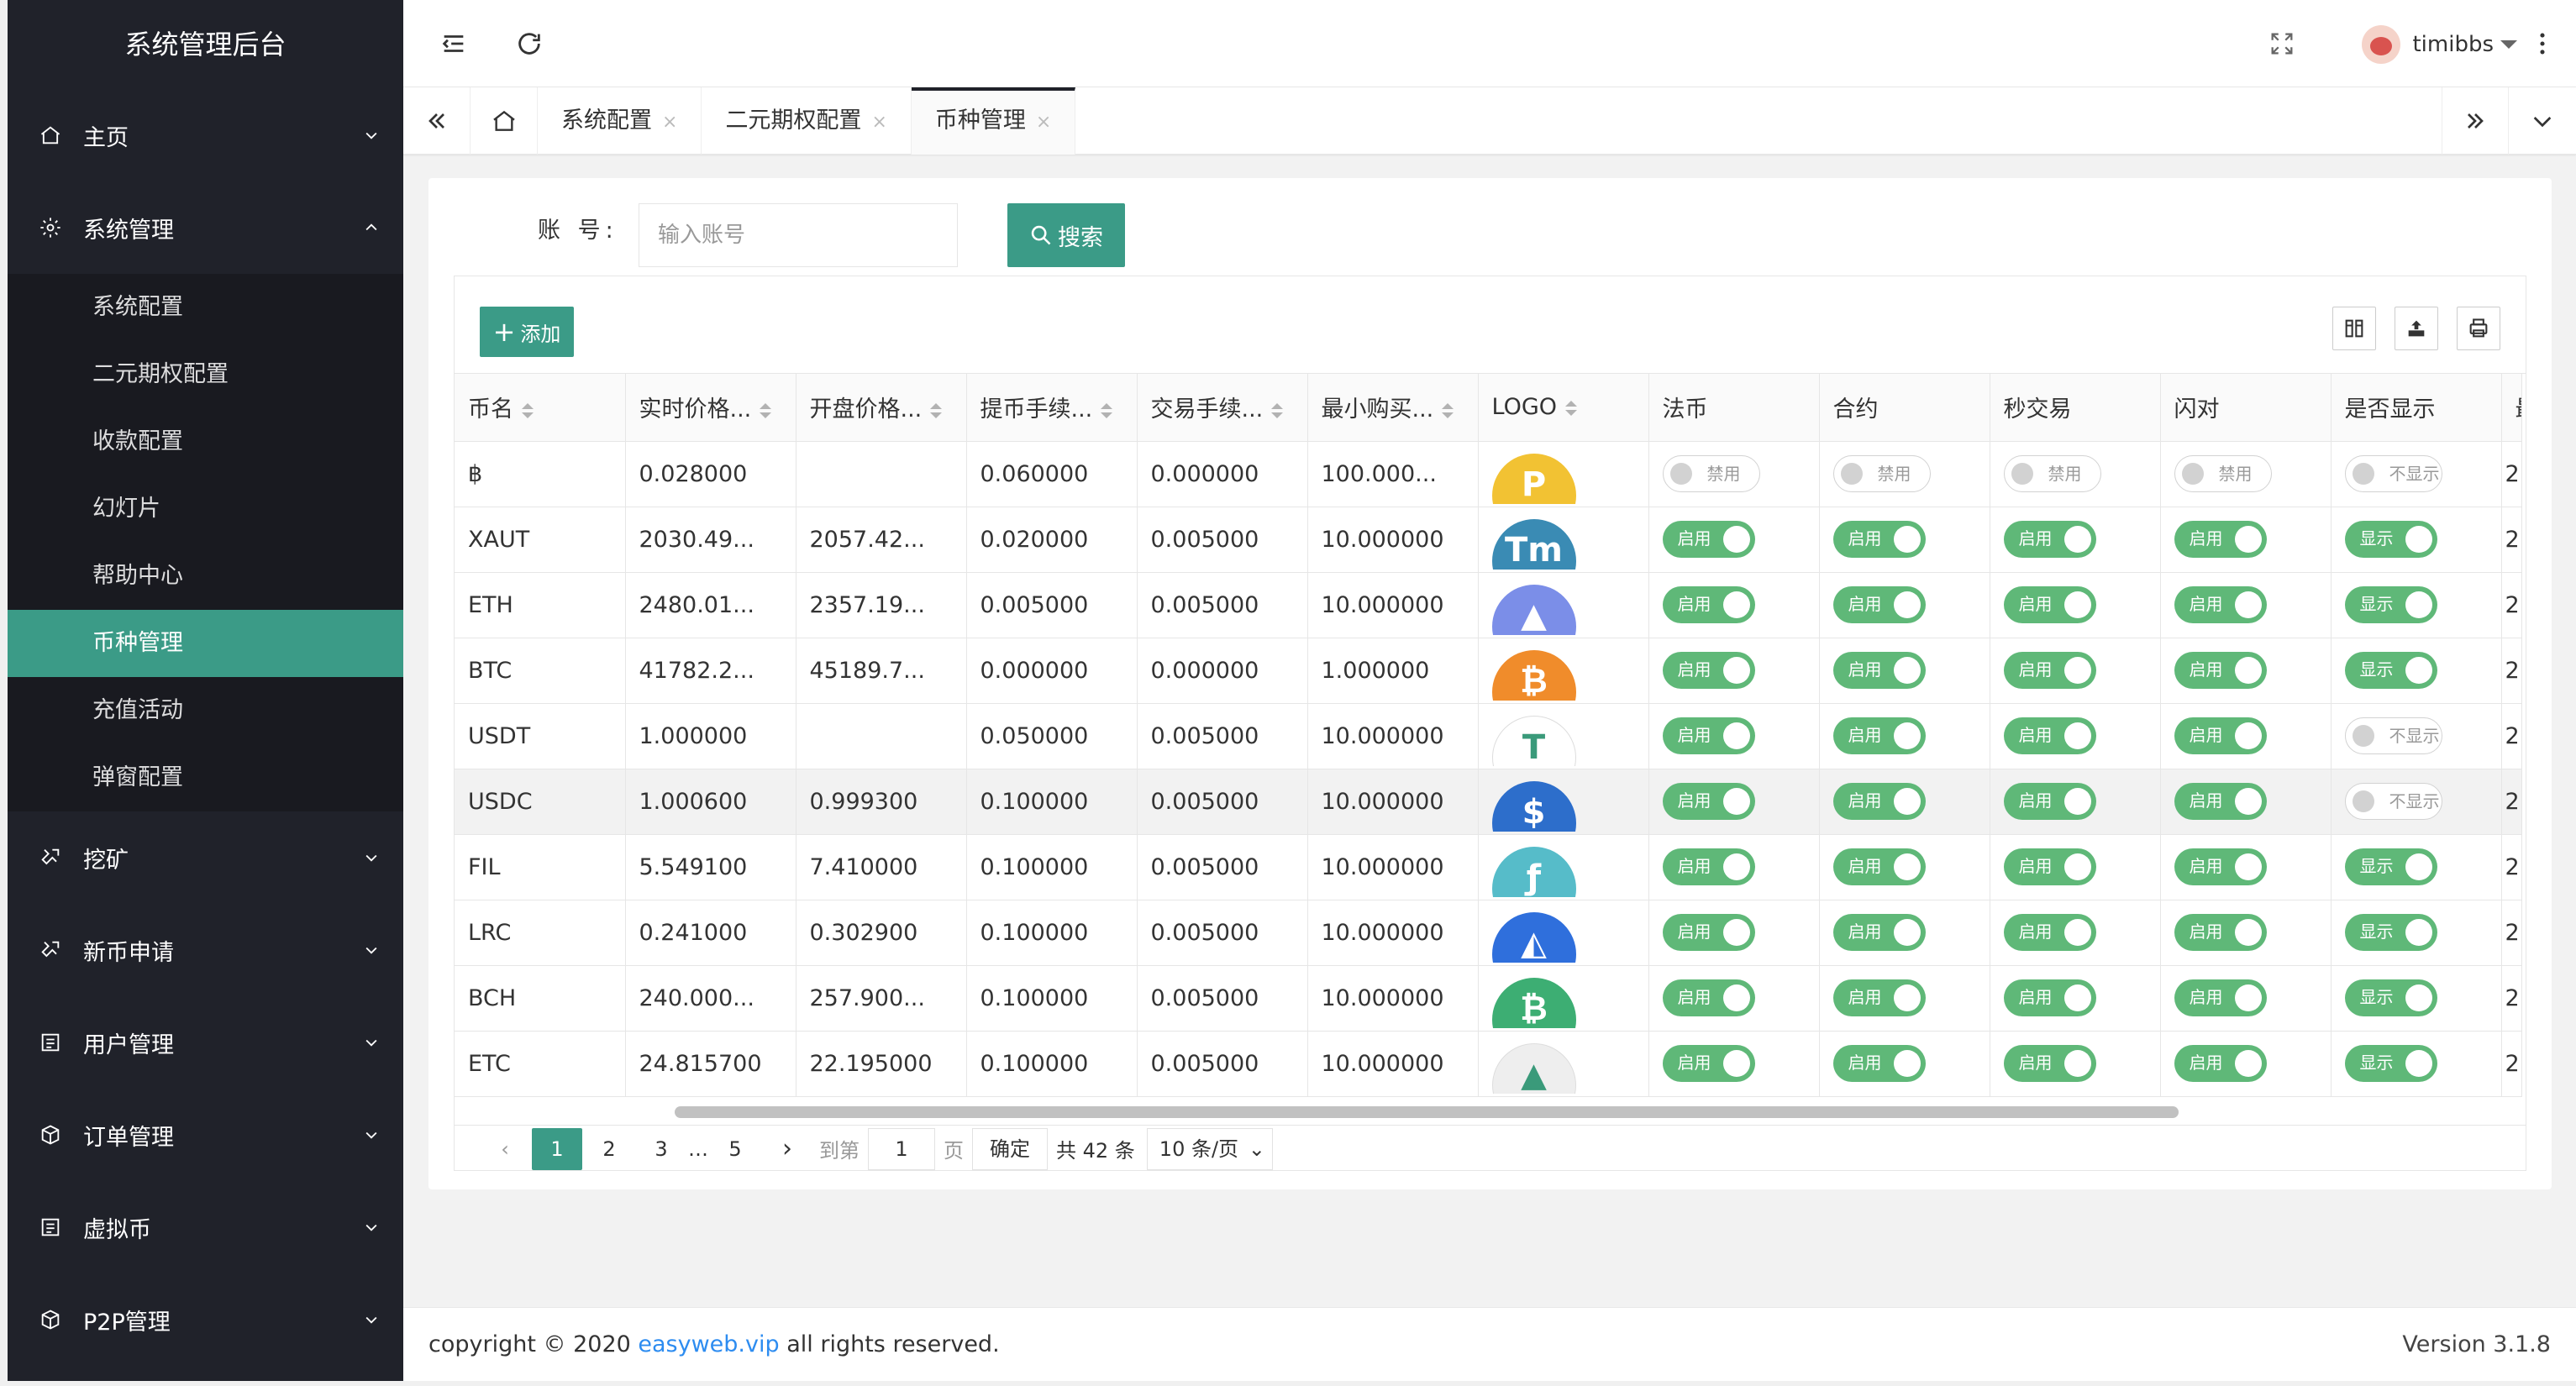 The image size is (2576, 1386). Describe the element at coordinates (540, 408) in the screenshot. I see `column-header: 币名` at that location.